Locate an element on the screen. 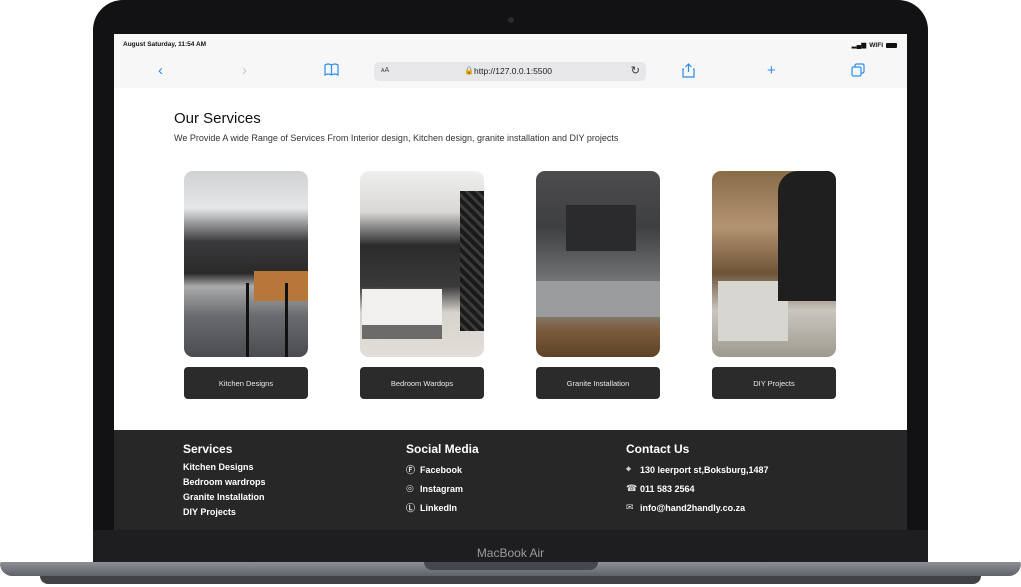 This screenshot has height=587, width=1021. device-label: MacBook Air is located at coordinates (510, 553).